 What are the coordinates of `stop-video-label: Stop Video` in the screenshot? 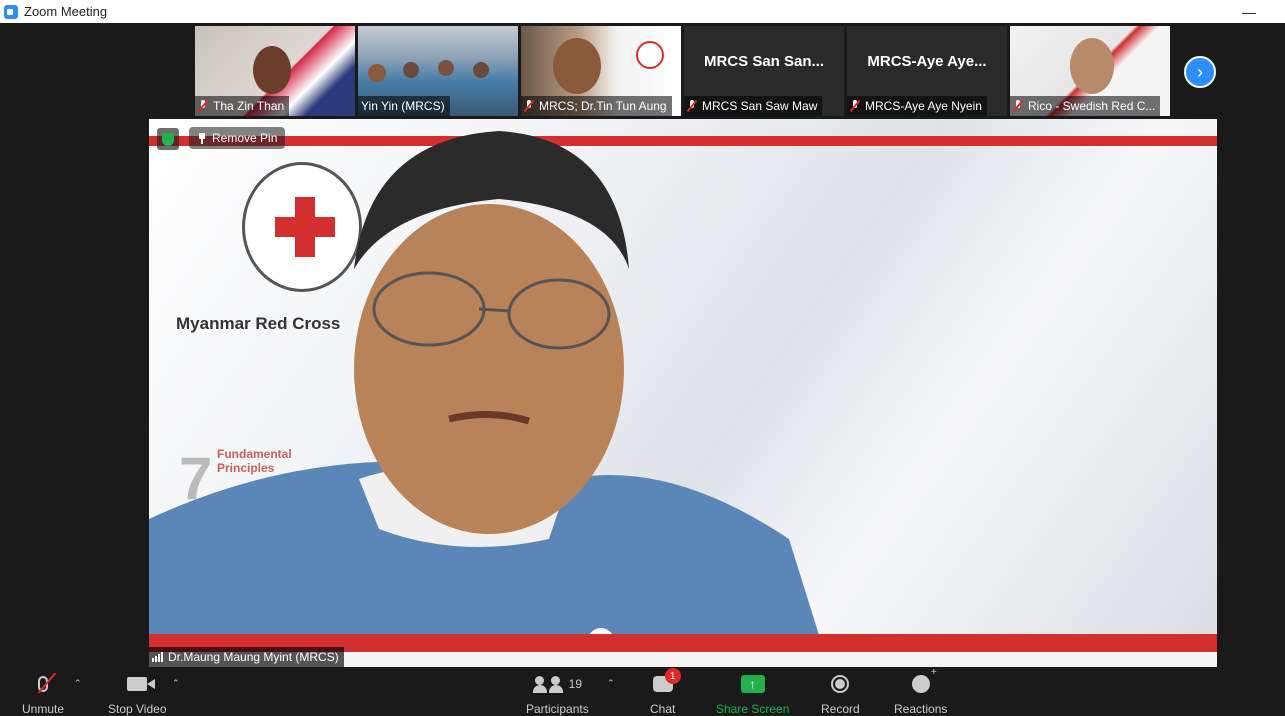 It's located at (137, 709).